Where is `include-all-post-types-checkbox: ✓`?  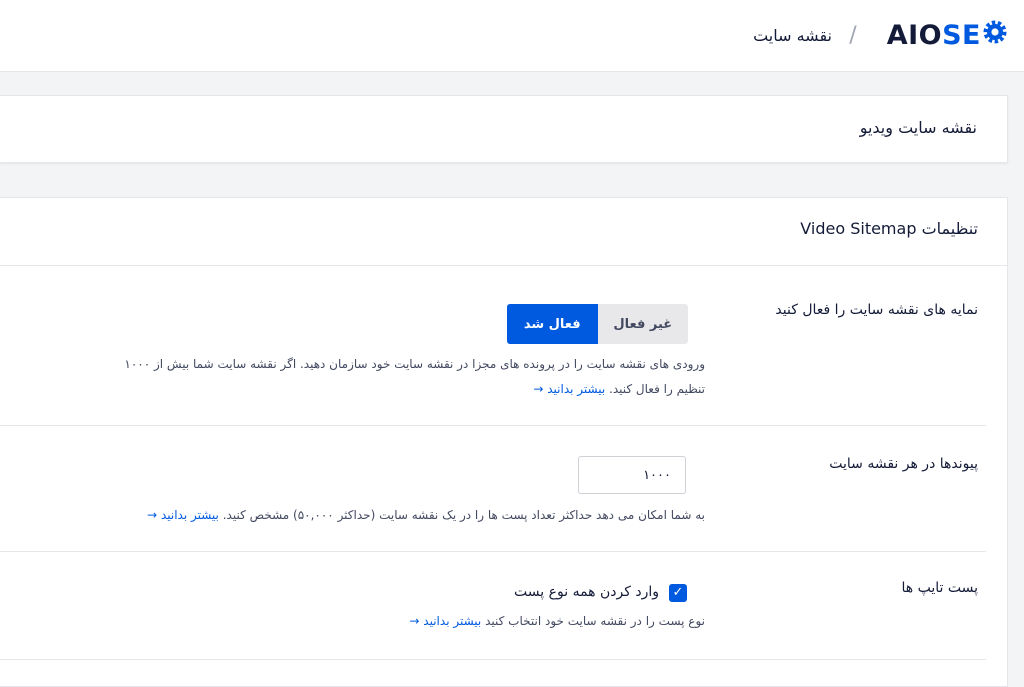 include-all-post-types-checkbox: ✓ is located at coordinates (678, 593).